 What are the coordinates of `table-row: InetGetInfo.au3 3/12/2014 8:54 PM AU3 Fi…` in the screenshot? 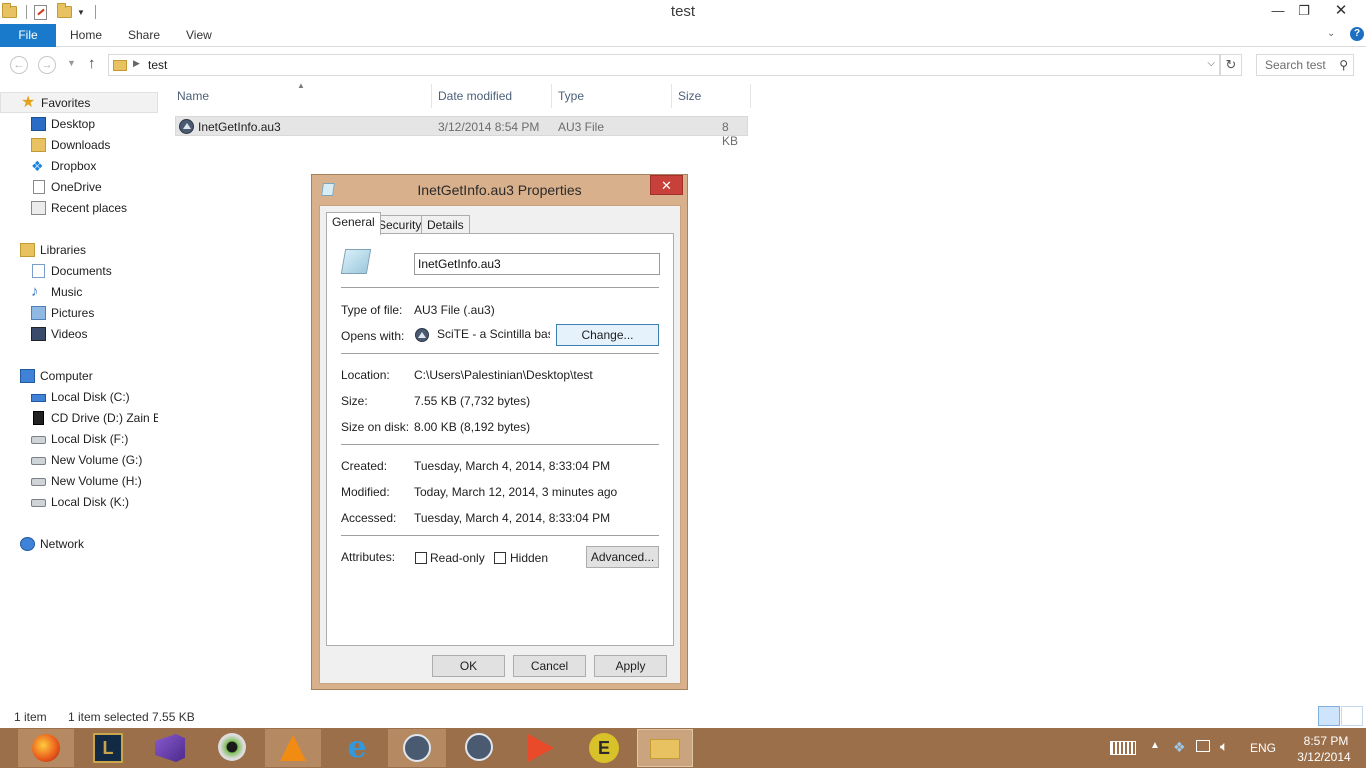 It's located at (461, 132).